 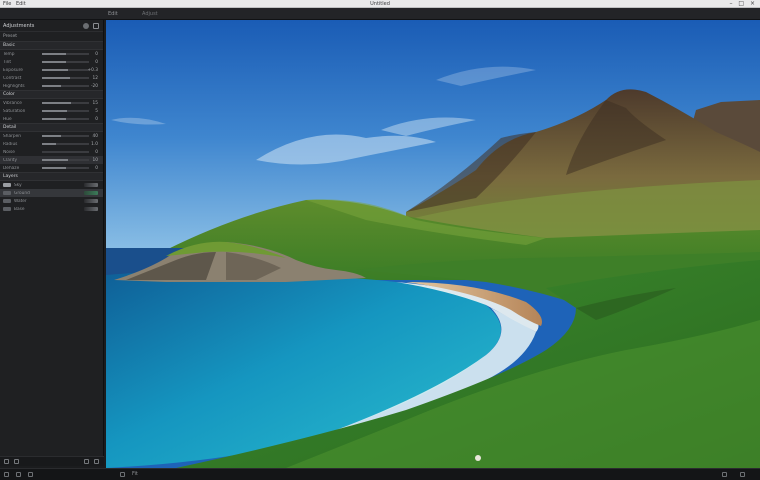 What do you see at coordinates (51, 201) in the screenshot?
I see `adjust-row-water: Water` at bounding box center [51, 201].